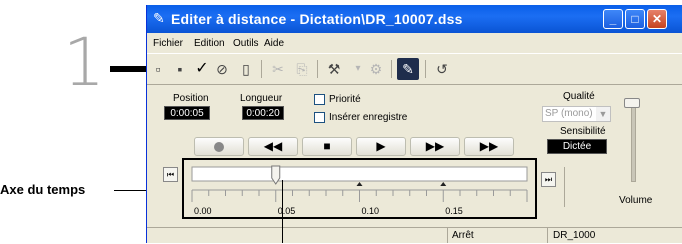  Describe the element at coordinates (319, 117) in the screenshot. I see `insert-checkbox` at that location.